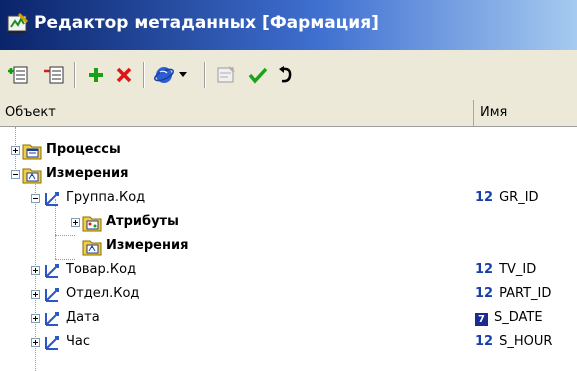 The width and height of the screenshot is (577, 371). What do you see at coordinates (518, 269) in the screenshot?
I see `name-value: TV_ID` at bounding box center [518, 269].